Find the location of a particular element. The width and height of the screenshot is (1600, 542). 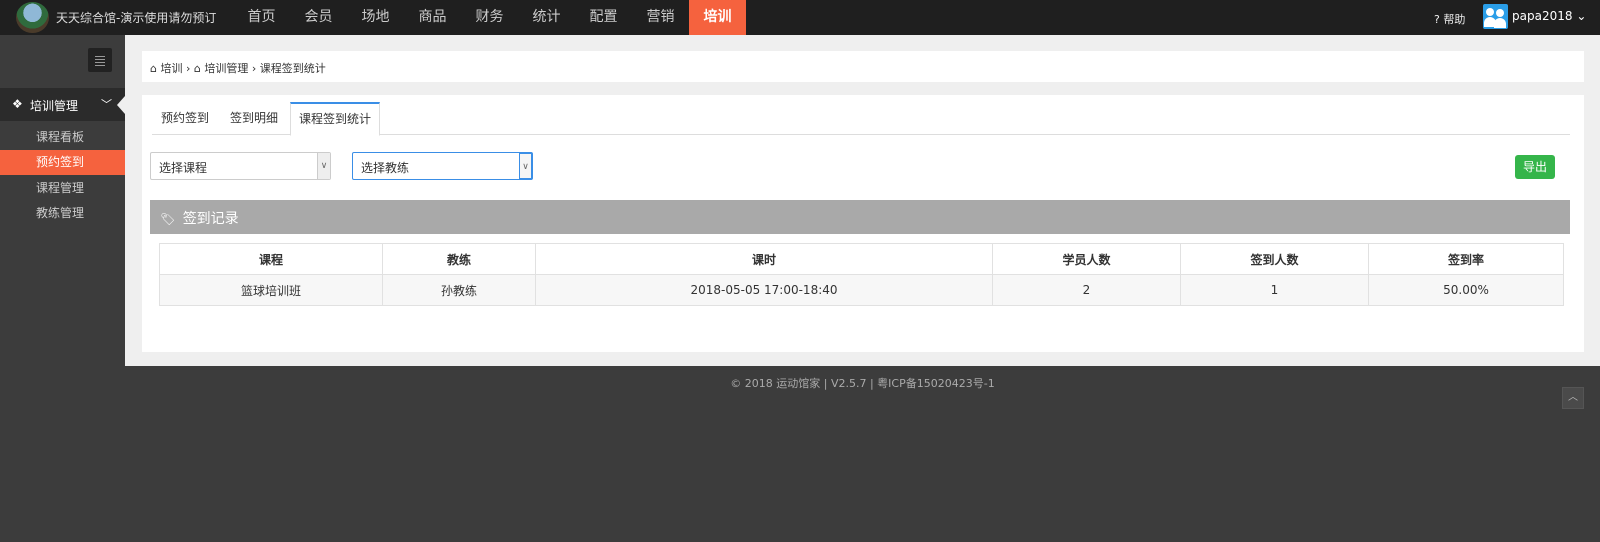

help-icon: ? is located at coordinates (1437, 19).